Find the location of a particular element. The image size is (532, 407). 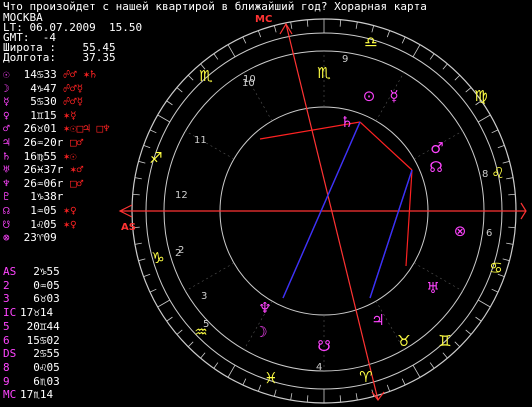

zodiac-sign-icon: ♊ is located at coordinates (444, 341).